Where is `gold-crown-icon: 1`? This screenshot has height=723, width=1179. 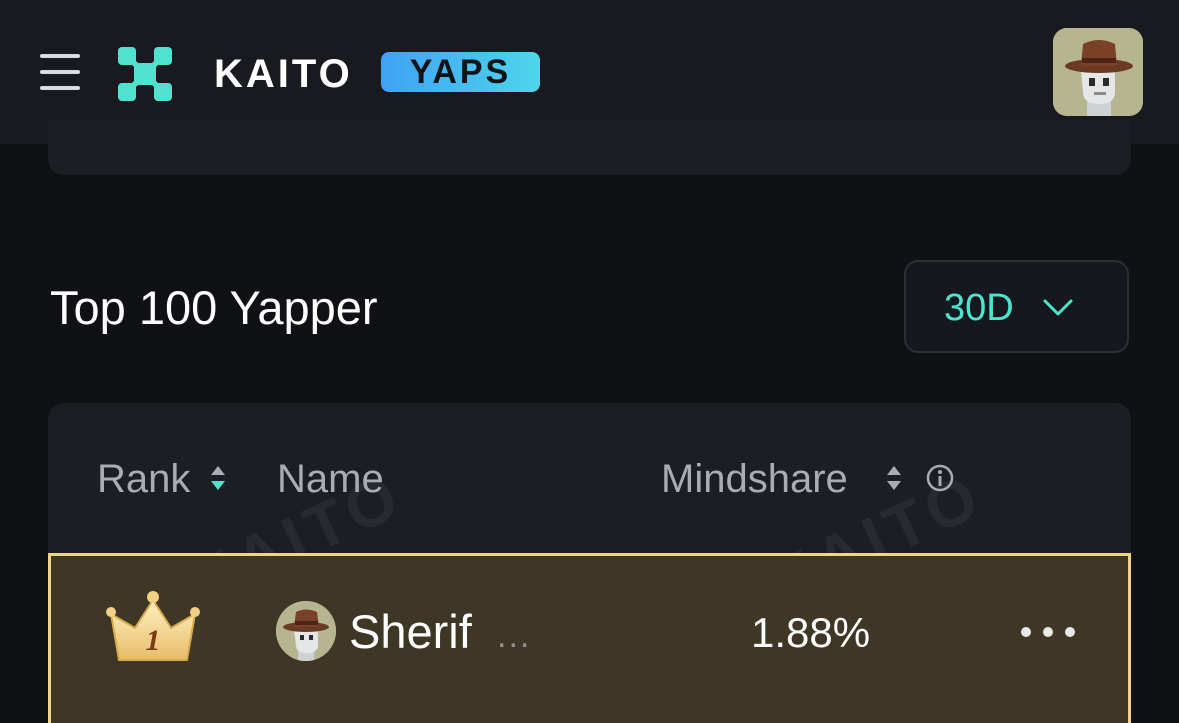 gold-crown-icon: 1 is located at coordinates (153, 626).